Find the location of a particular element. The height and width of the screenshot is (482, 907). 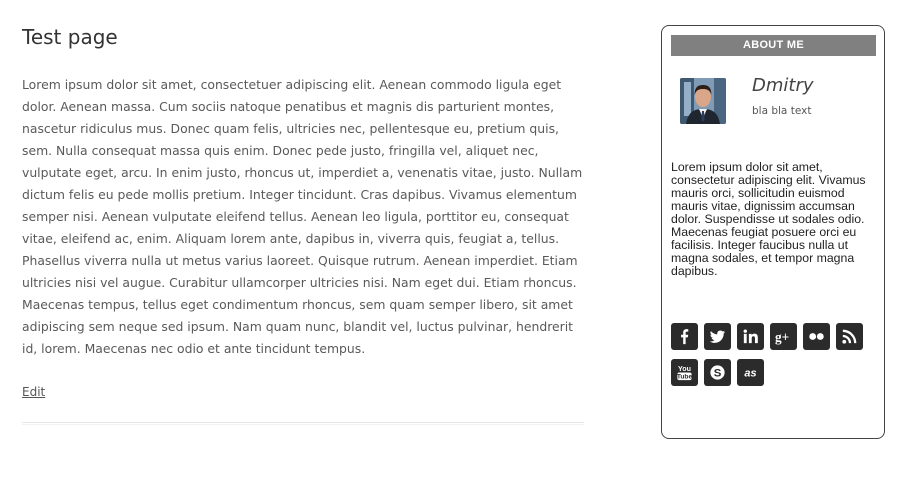

twitter-icon is located at coordinates (717, 336).